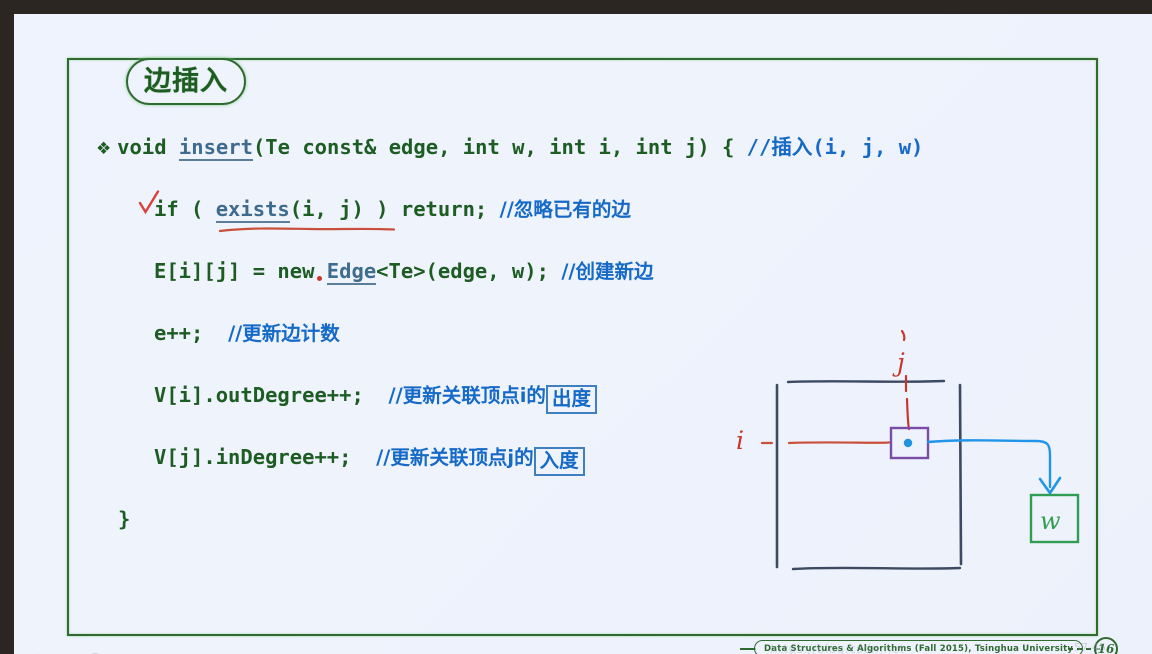  What do you see at coordinates (124, 519) in the screenshot?
I see `code-text: }` at bounding box center [124, 519].